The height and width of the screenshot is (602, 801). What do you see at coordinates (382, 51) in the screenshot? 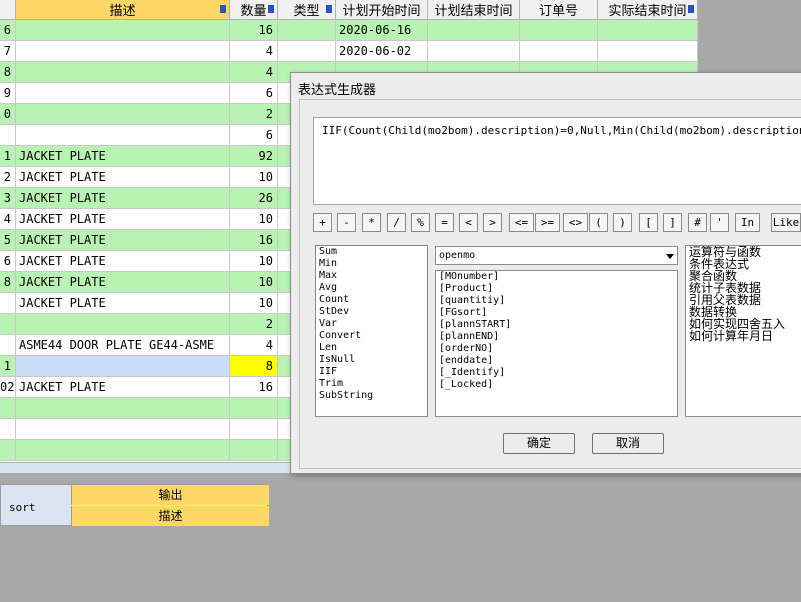
I see `cell-plan-start: 2020-06-02` at bounding box center [382, 51].